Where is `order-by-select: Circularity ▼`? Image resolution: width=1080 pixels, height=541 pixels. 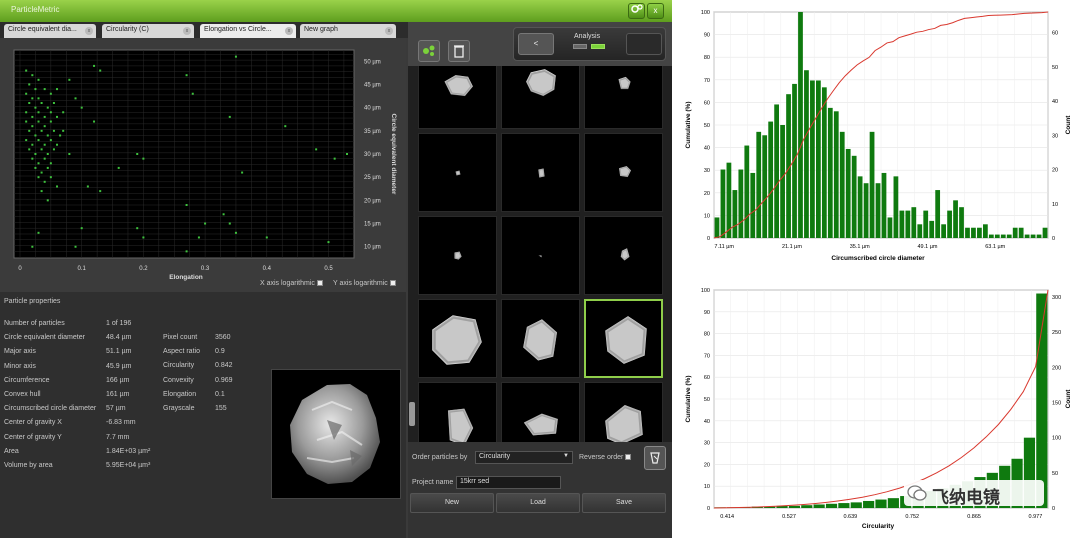 order-by-select: Circularity ▼ is located at coordinates (524, 457).